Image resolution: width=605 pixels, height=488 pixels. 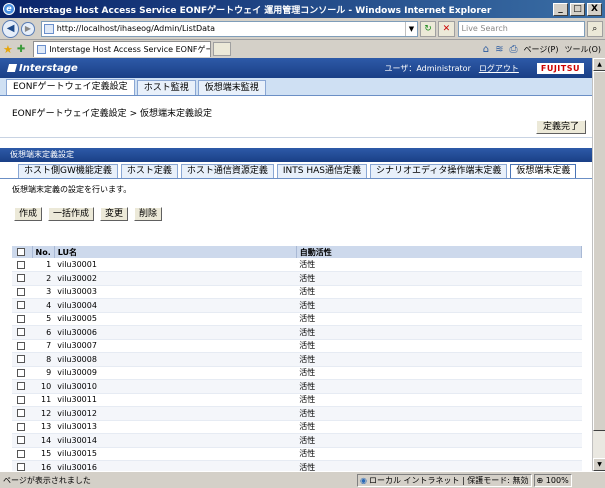 I want to click on tab-virtual-terminal: 仮想端末定義, so click(x=543, y=171).